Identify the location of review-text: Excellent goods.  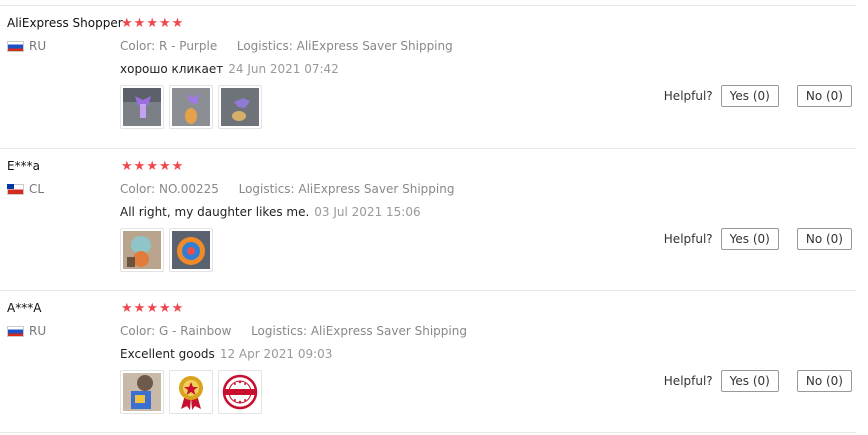
(167, 354).